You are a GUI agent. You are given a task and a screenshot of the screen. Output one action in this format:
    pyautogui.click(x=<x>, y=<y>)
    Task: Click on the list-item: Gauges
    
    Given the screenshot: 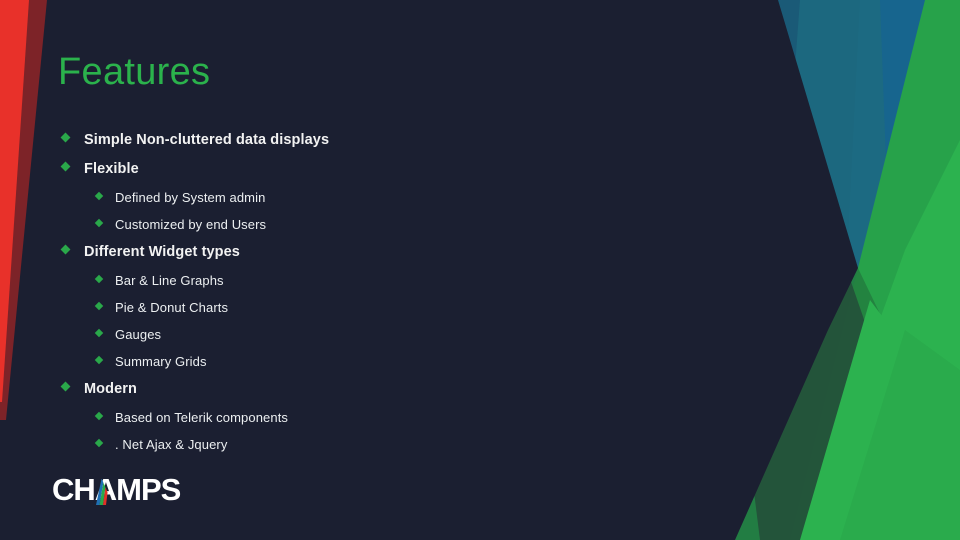 What is the action you would take?
    pyautogui.click(x=350, y=340)
    